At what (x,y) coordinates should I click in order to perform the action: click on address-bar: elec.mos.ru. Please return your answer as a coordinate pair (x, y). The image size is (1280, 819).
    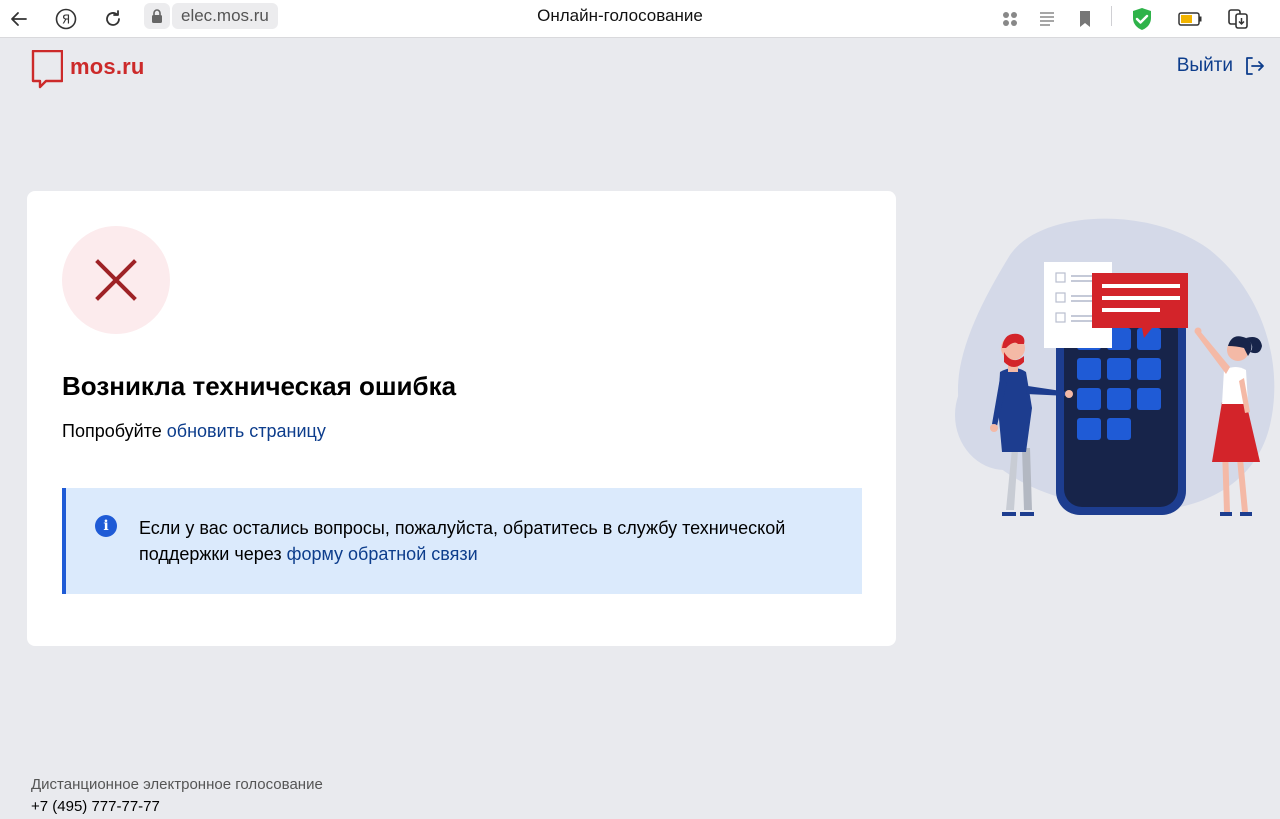
    Looking at the image, I should click on (225, 16).